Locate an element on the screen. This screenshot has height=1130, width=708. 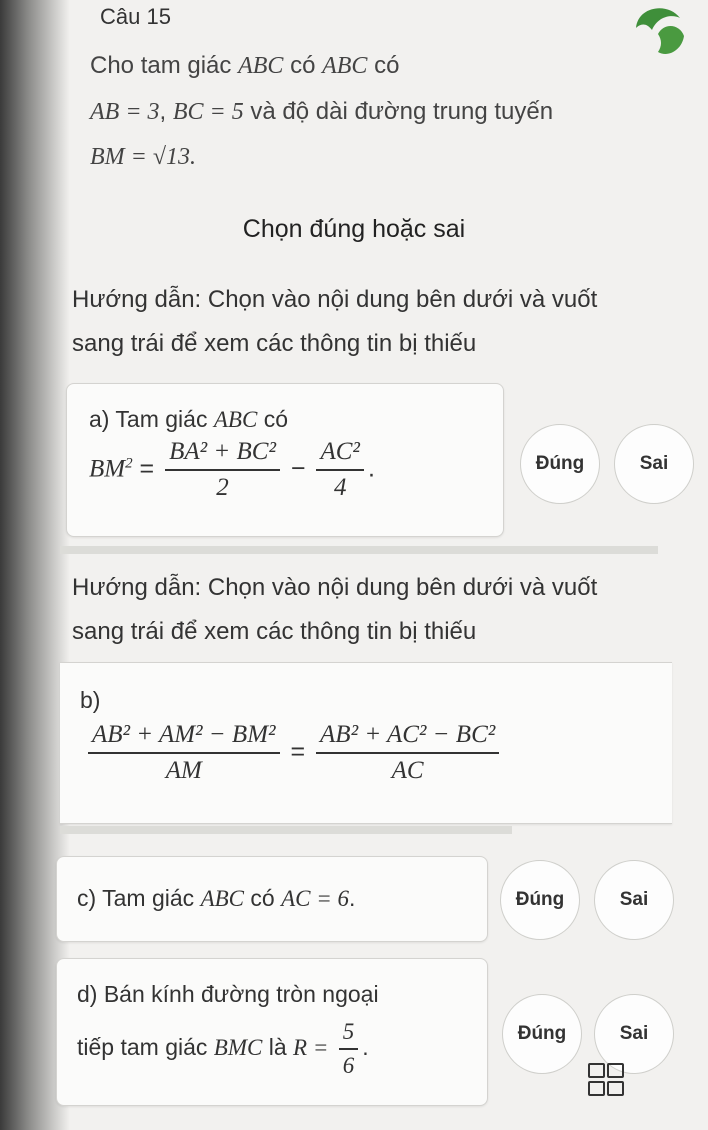
question-prompt-line1: Cho tam giác ABC có ABC có is located at coordinates (245, 65).